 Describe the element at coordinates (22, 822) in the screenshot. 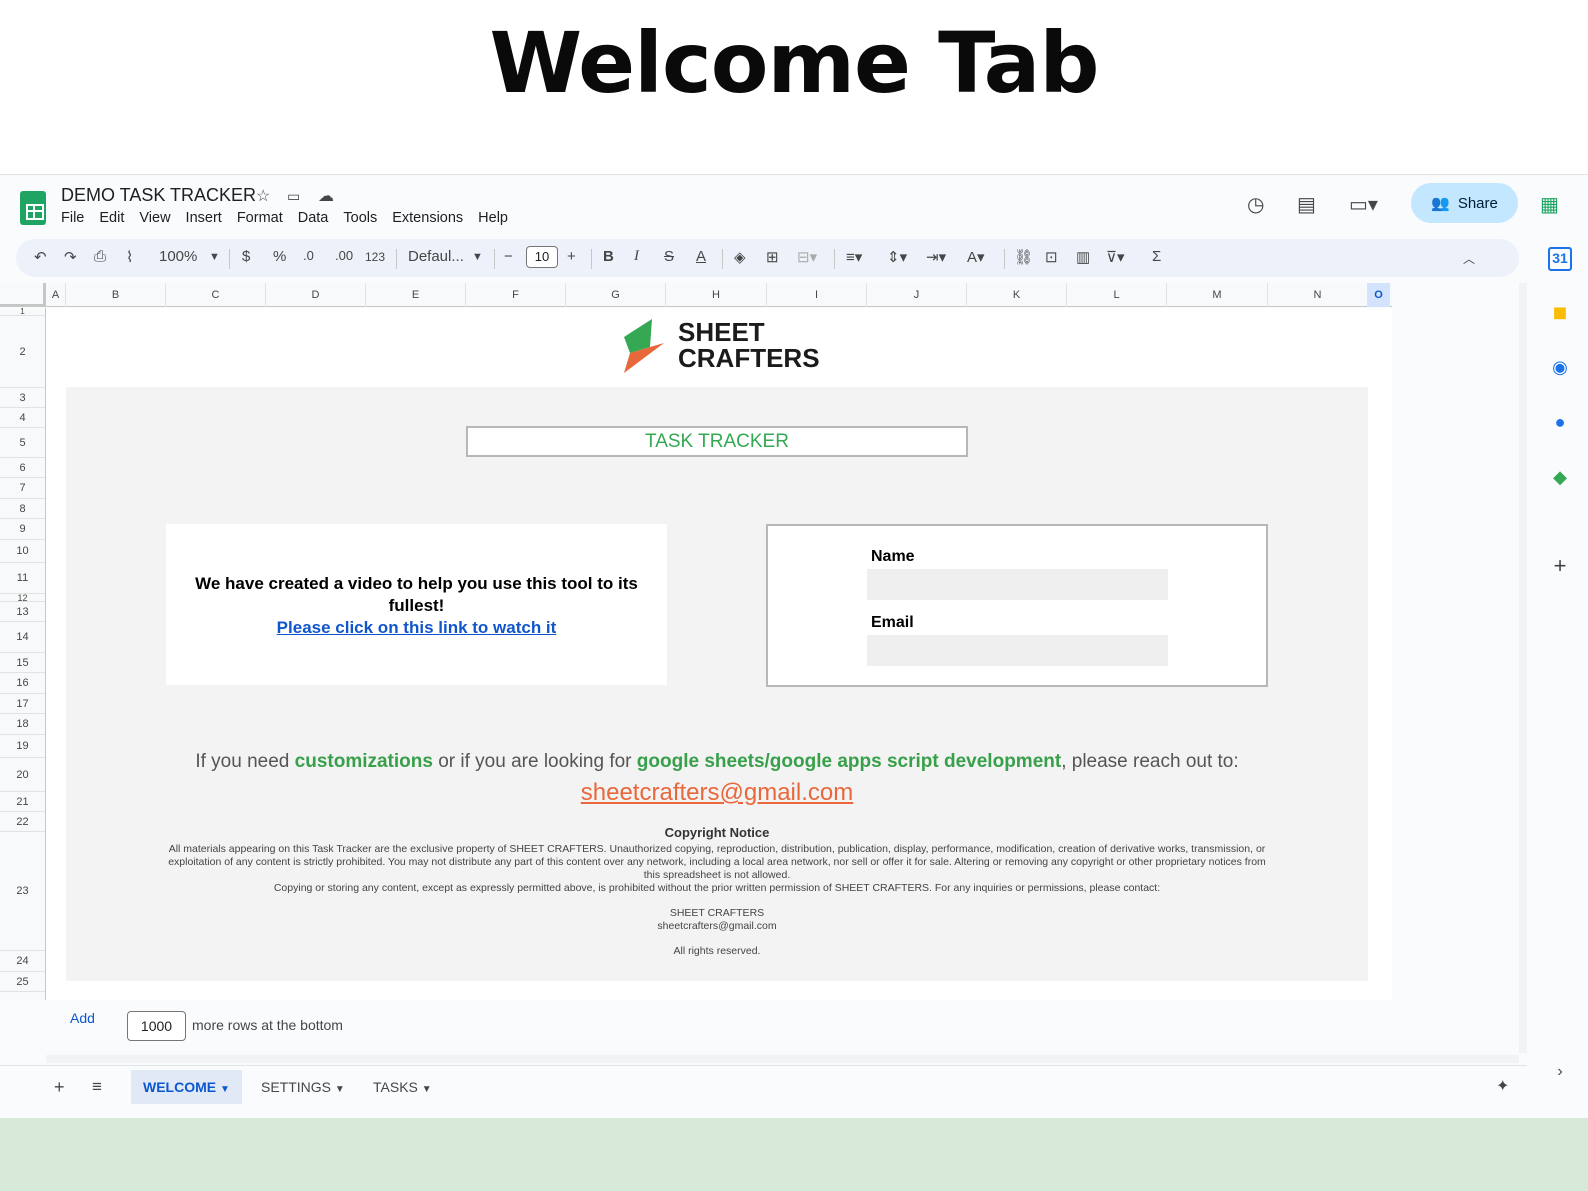

I see `row-header: 22` at that location.